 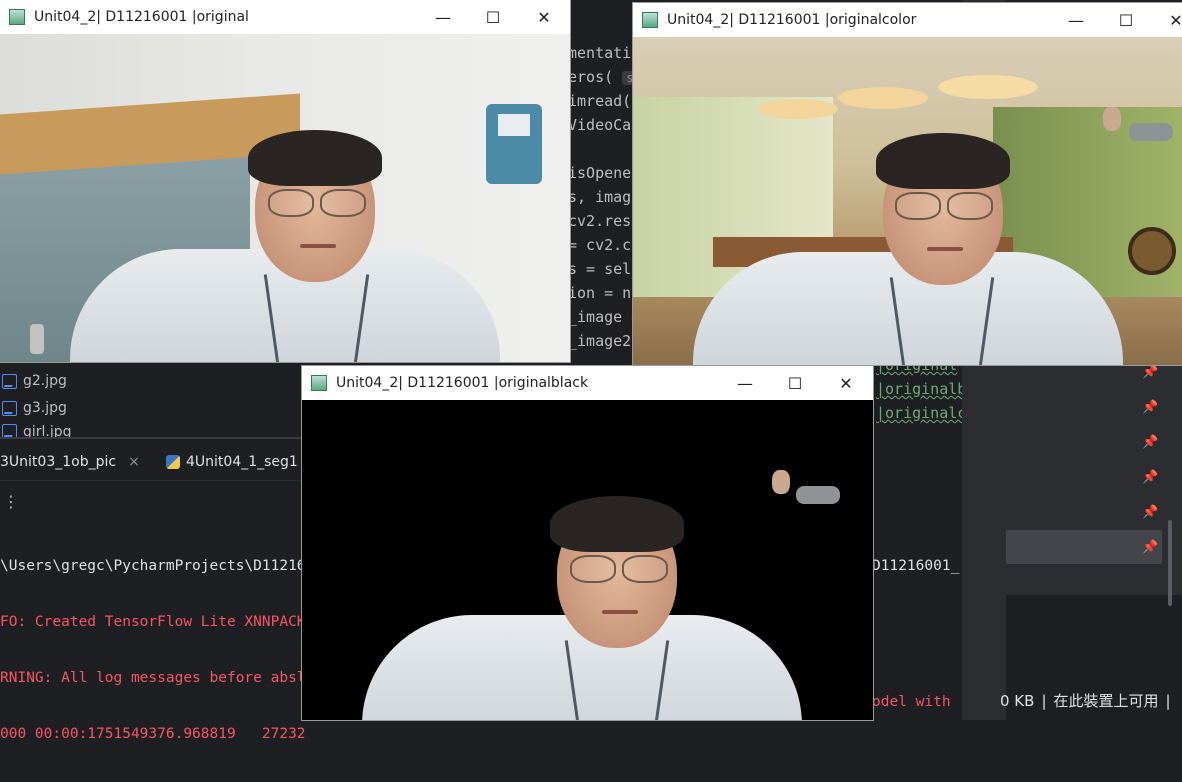 What do you see at coordinates (141, 17) in the screenshot?
I see `window-title: Unit04_2| D11216001 |original` at bounding box center [141, 17].